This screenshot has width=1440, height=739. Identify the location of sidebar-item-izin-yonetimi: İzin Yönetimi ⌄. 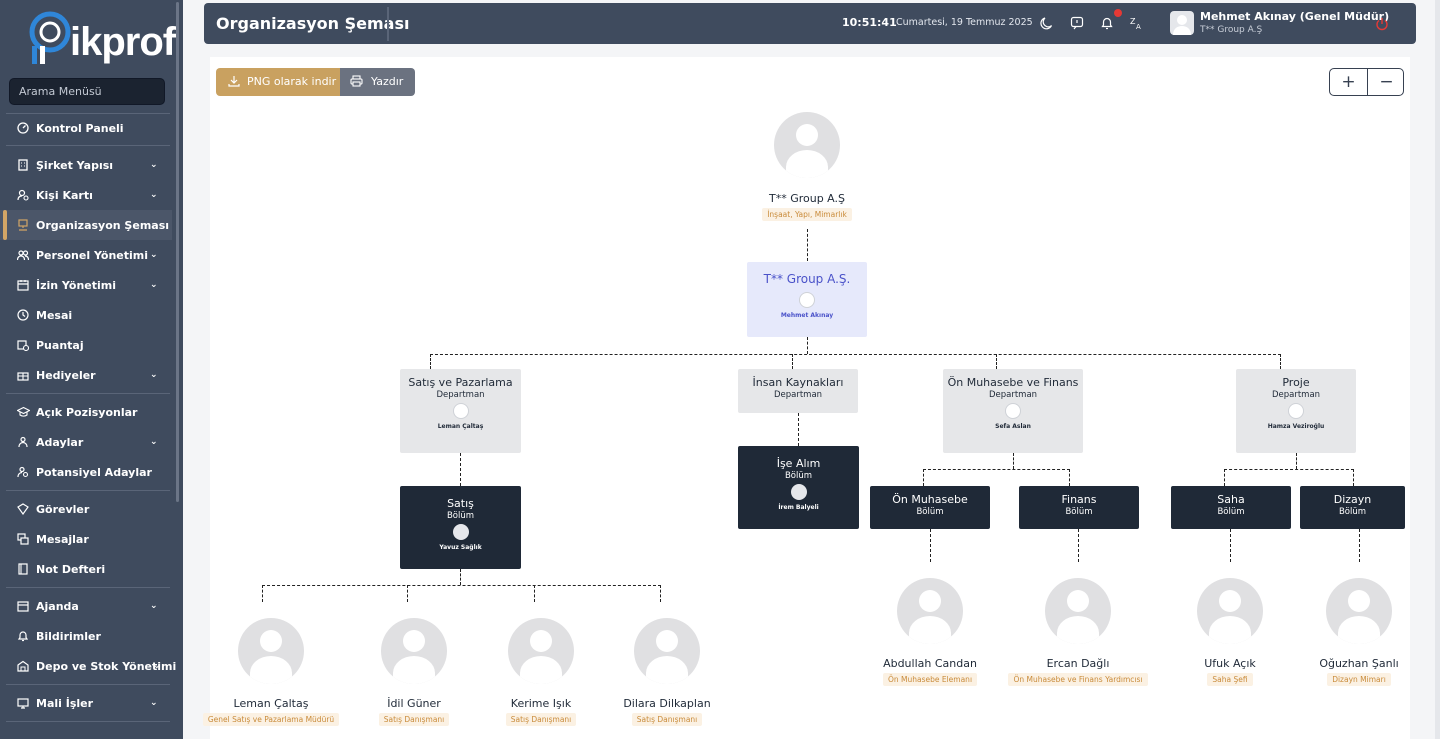
(86, 285).